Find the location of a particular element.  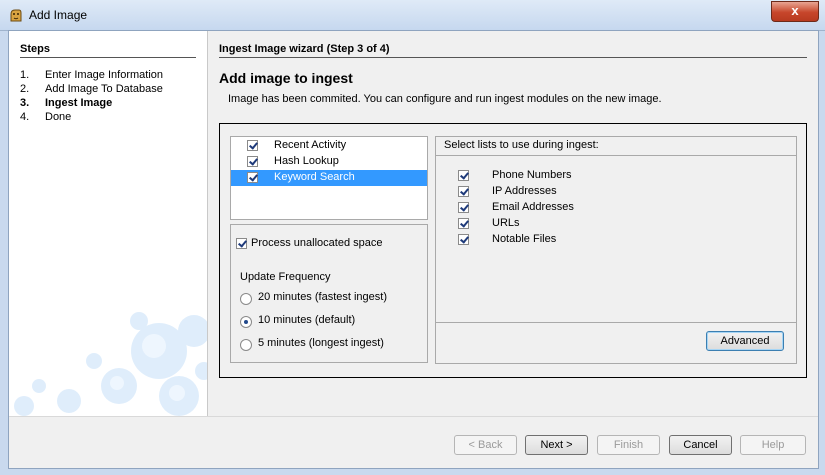

footer-divider is located at coordinates (413, 416).